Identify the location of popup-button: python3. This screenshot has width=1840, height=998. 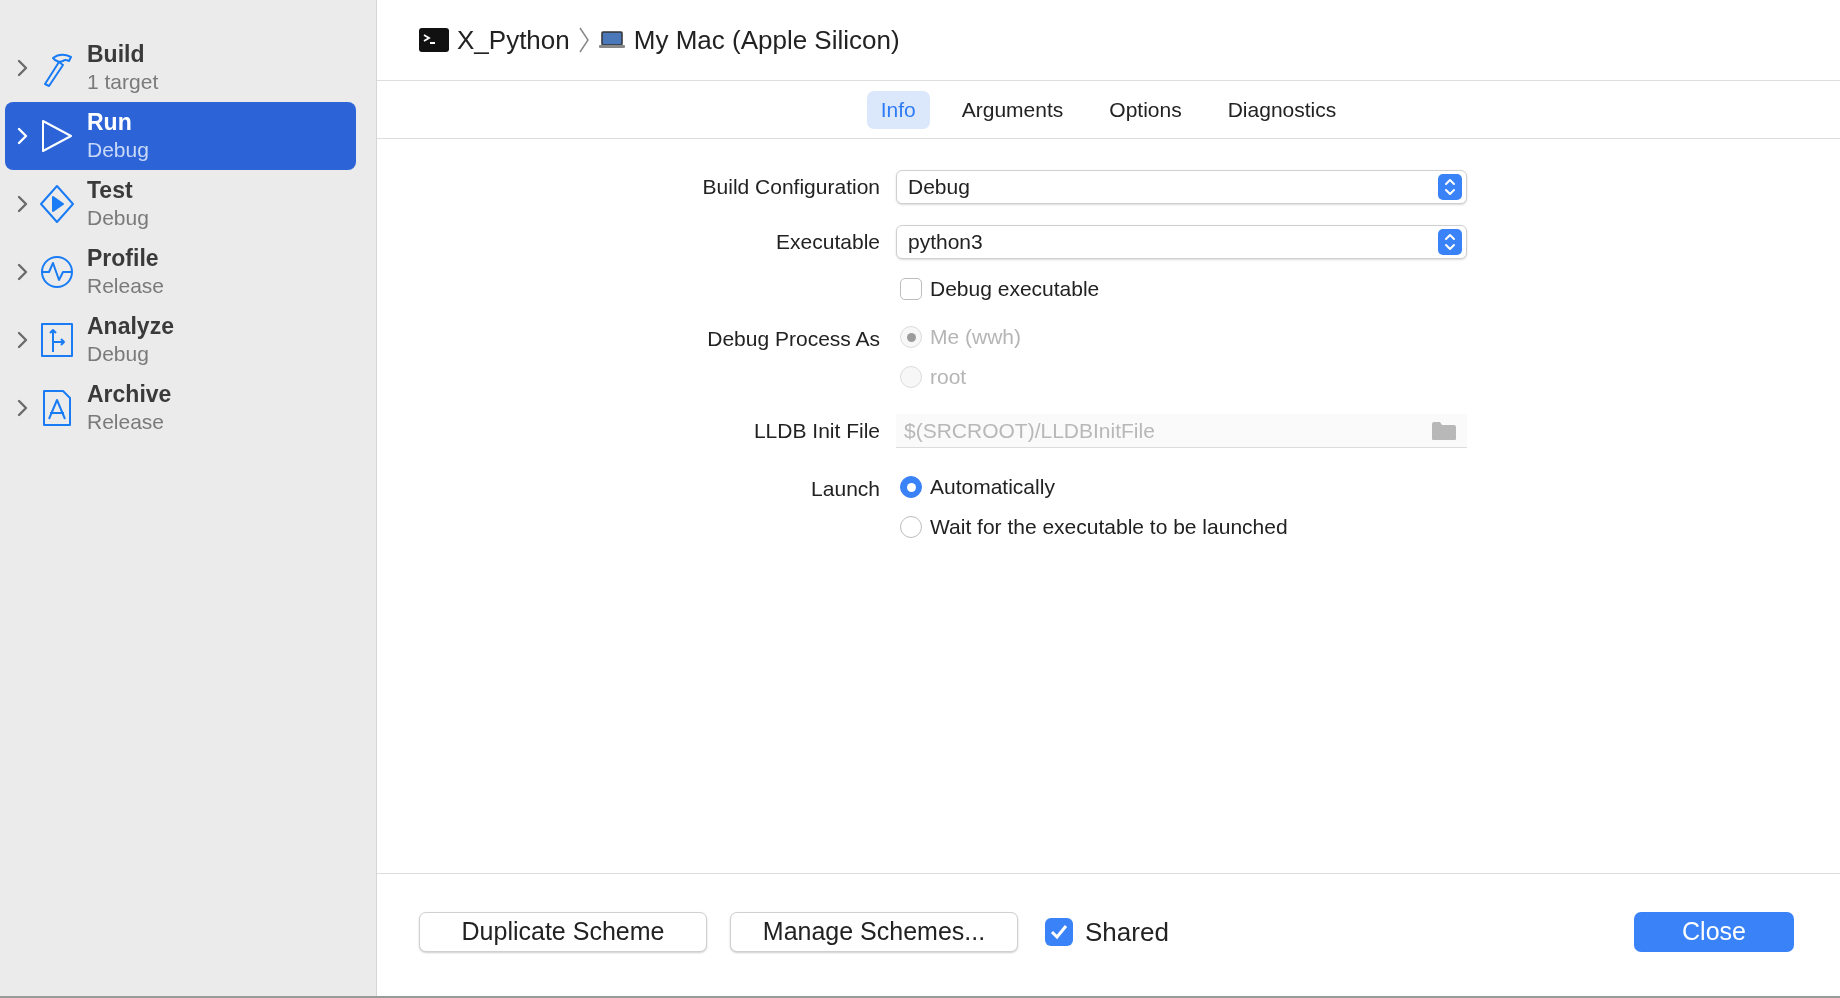
(1181, 241).